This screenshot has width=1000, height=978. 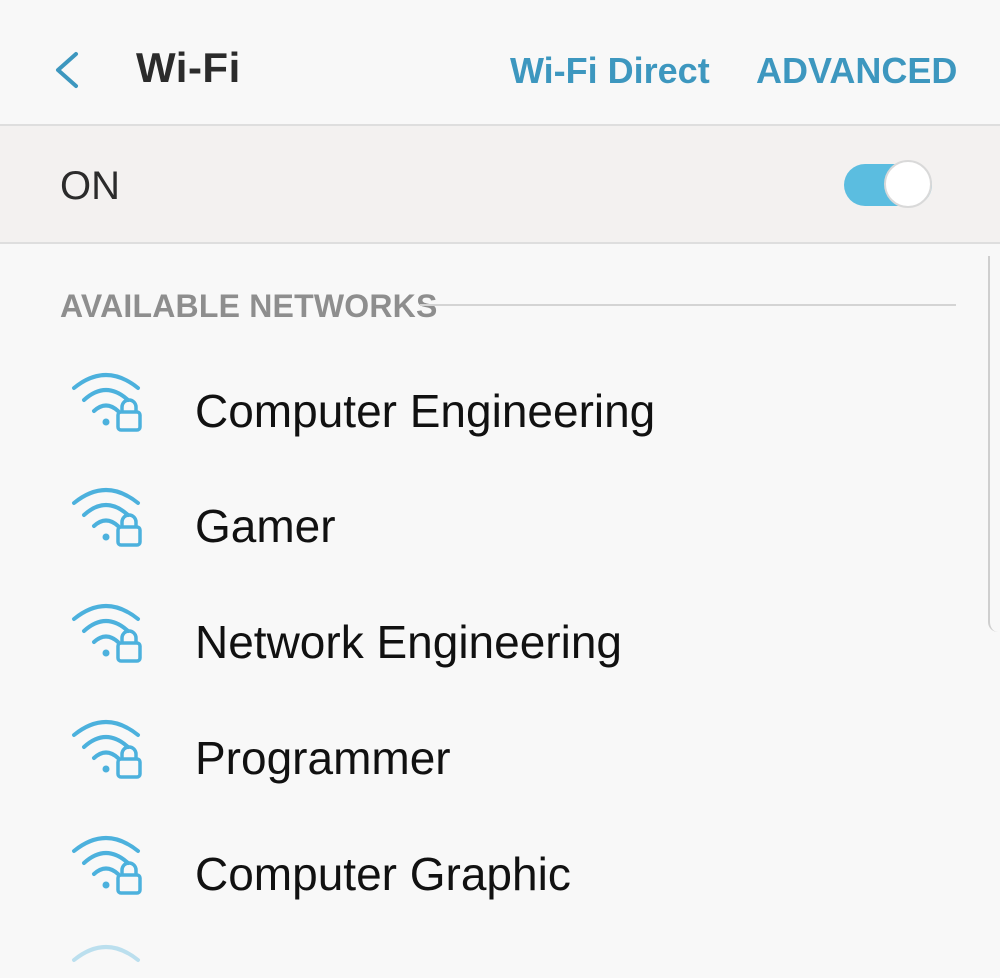 What do you see at coordinates (500, 63) in the screenshot?
I see `app-header: Wi-Fi Wi-Fi Direct ADVANCED` at bounding box center [500, 63].